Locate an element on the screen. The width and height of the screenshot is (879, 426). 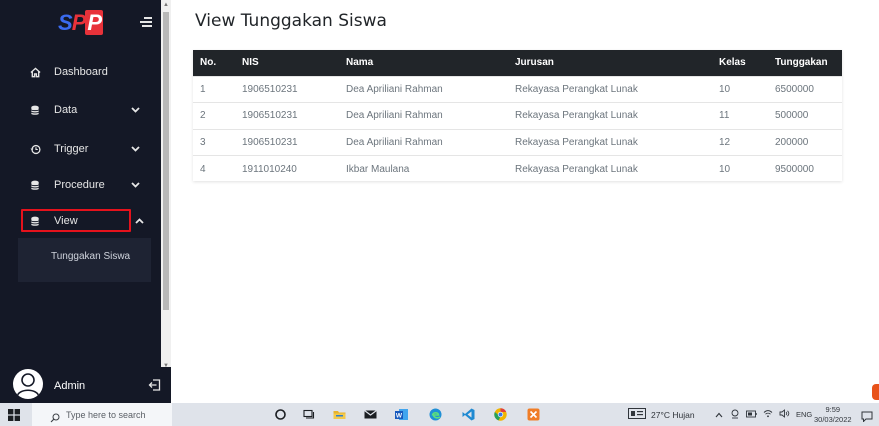
home-icon is located at coordinates (35, 72).